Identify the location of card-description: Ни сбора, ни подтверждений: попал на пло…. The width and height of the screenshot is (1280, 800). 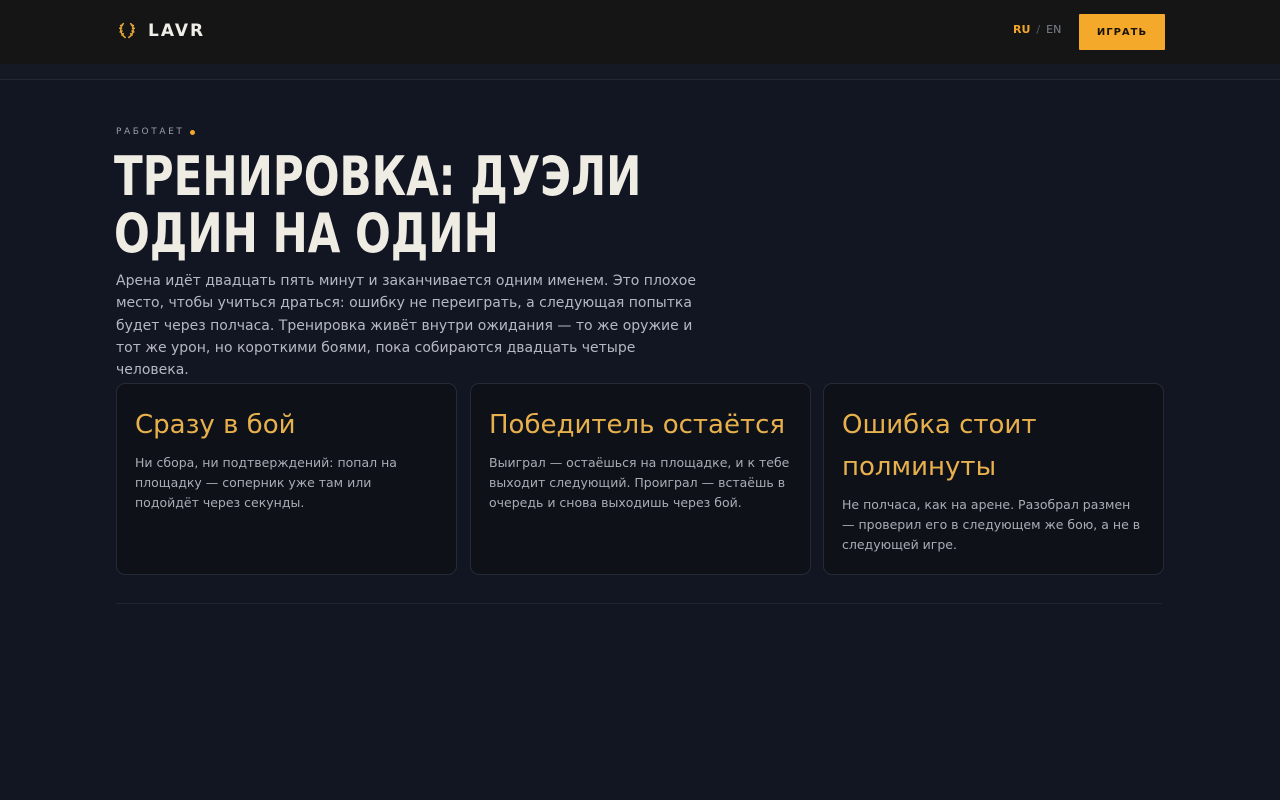
(266, 482).